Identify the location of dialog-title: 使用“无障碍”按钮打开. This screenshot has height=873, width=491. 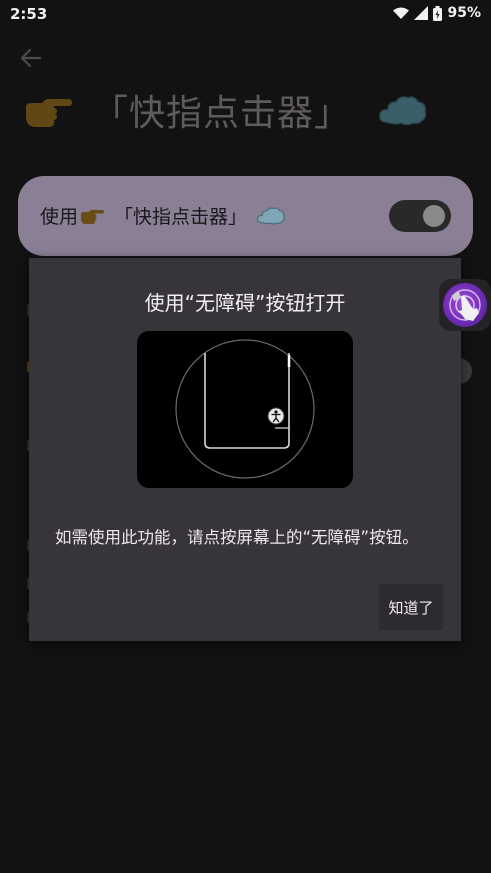
(245, 303).